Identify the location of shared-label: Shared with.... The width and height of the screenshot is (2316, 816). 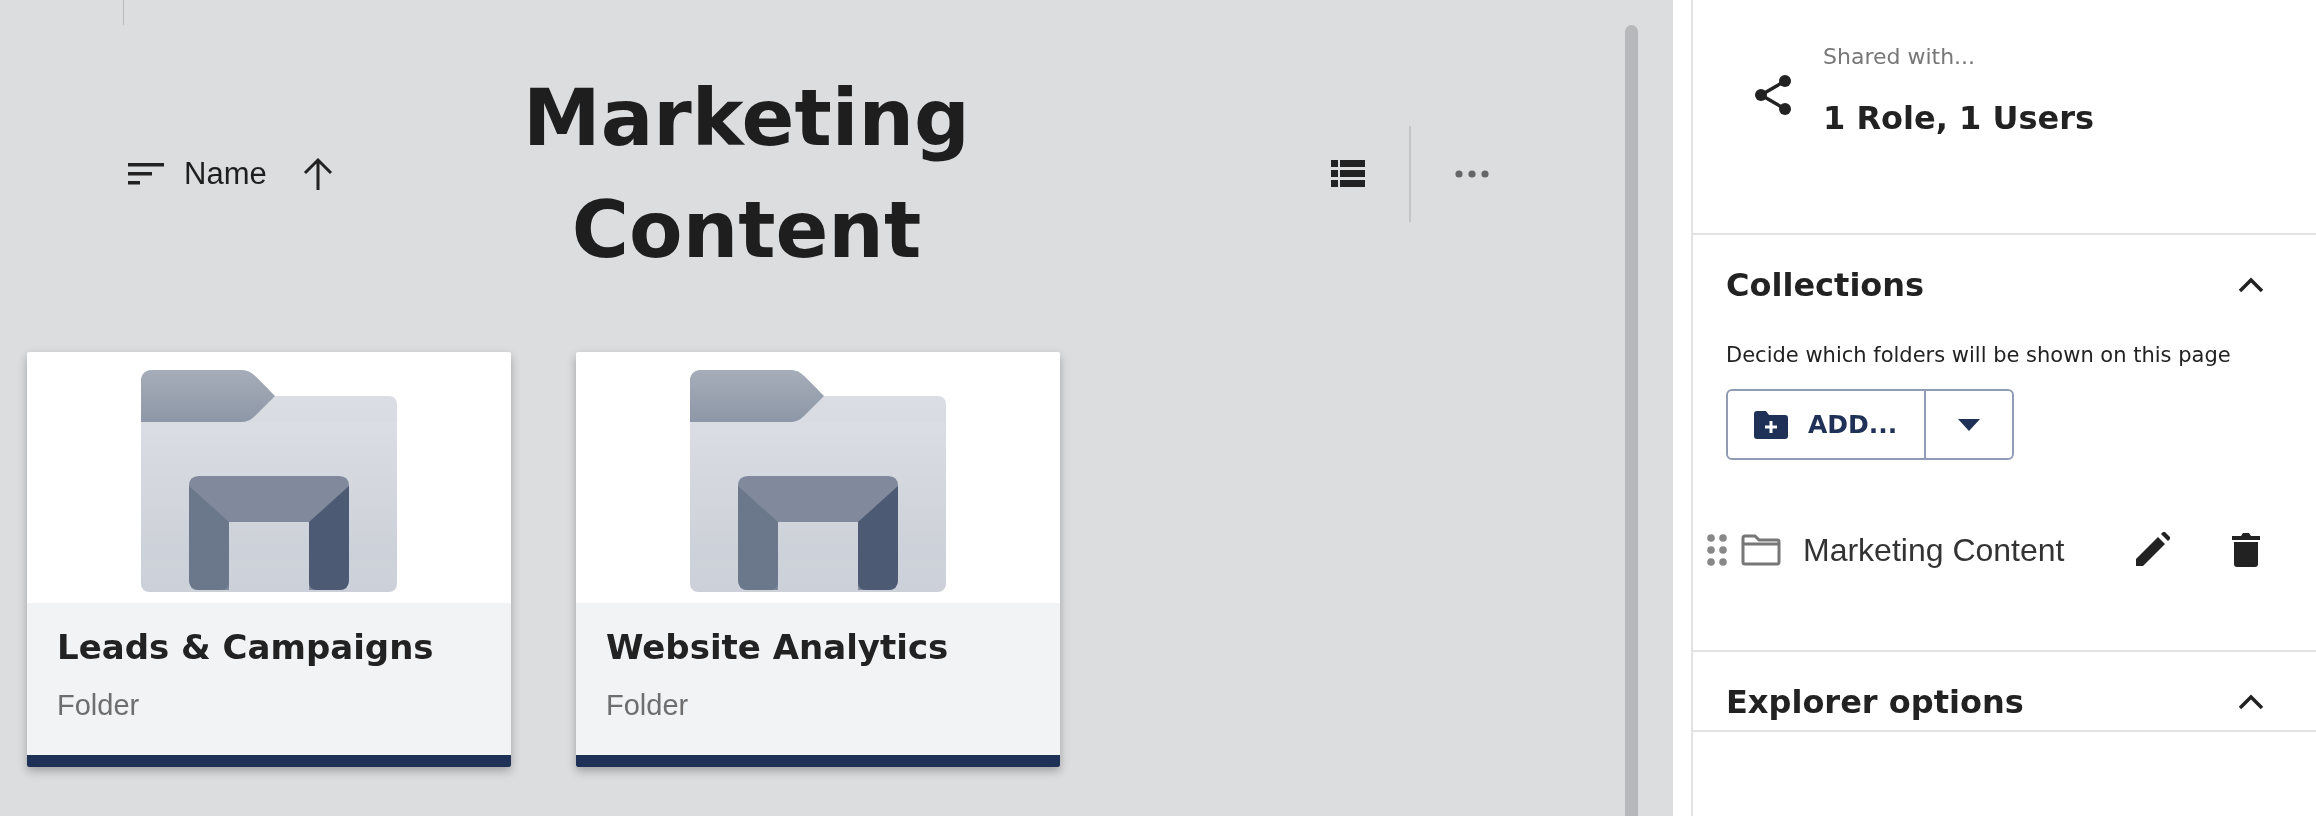
(1900, 56).